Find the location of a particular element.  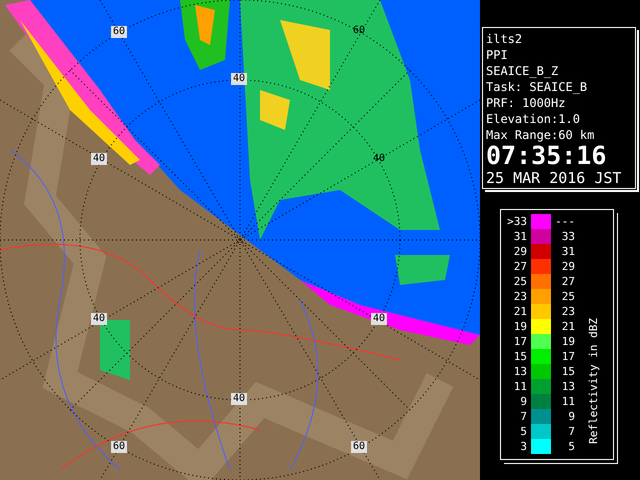

legend-value: --- is located at coordinates (564, 221).